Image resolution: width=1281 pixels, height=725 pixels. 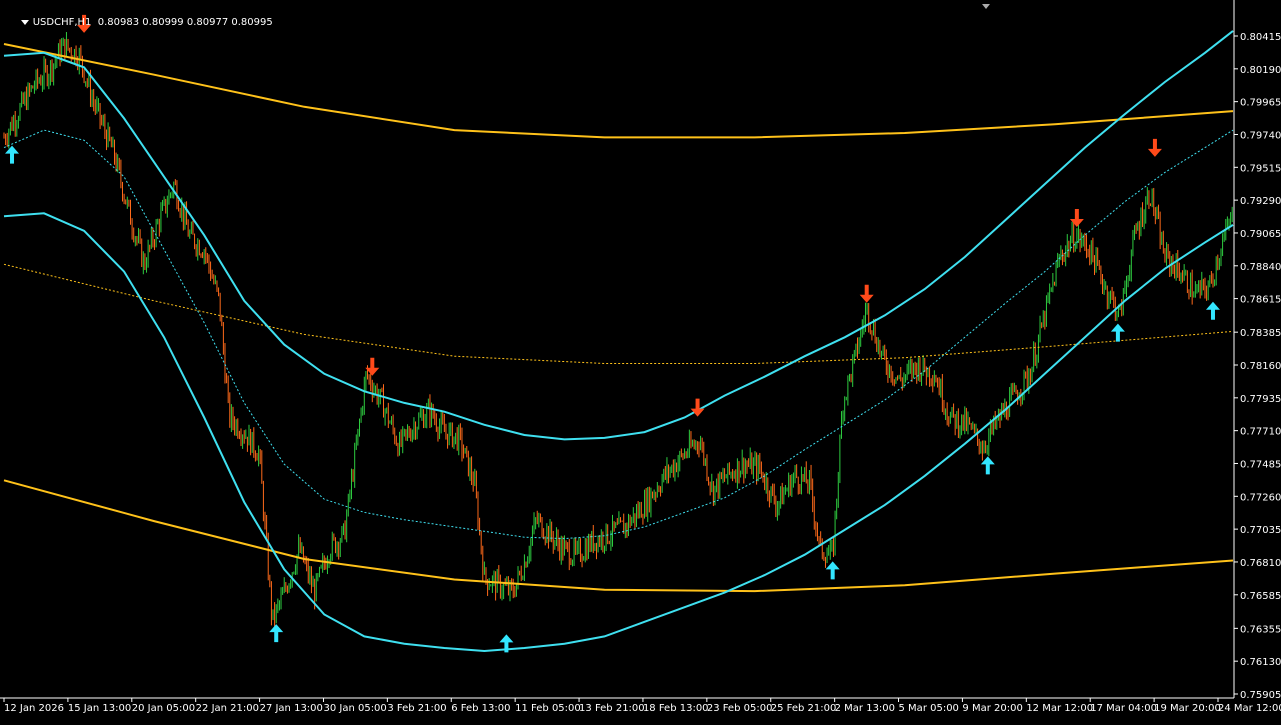 What do you see at coordinates (1059, 708) in the screenshot?
I see `time-tick-label: 12 Mar 12:00` at bounding box center [1059, 708].